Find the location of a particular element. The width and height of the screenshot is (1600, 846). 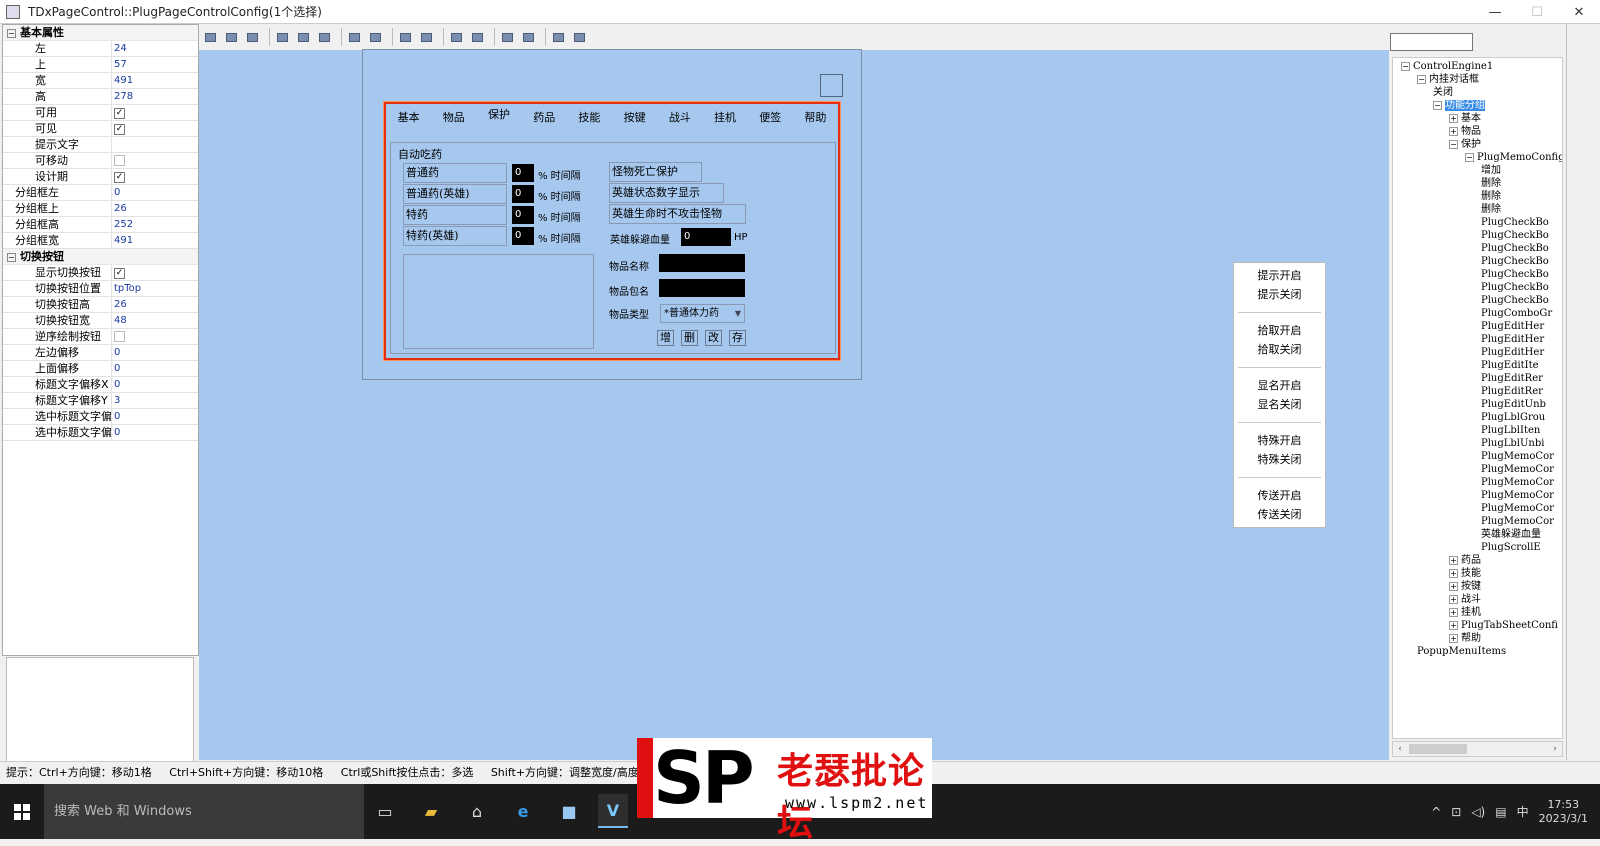

tree-node: PlugLblUnbi is located at coordinates (1512, 443).